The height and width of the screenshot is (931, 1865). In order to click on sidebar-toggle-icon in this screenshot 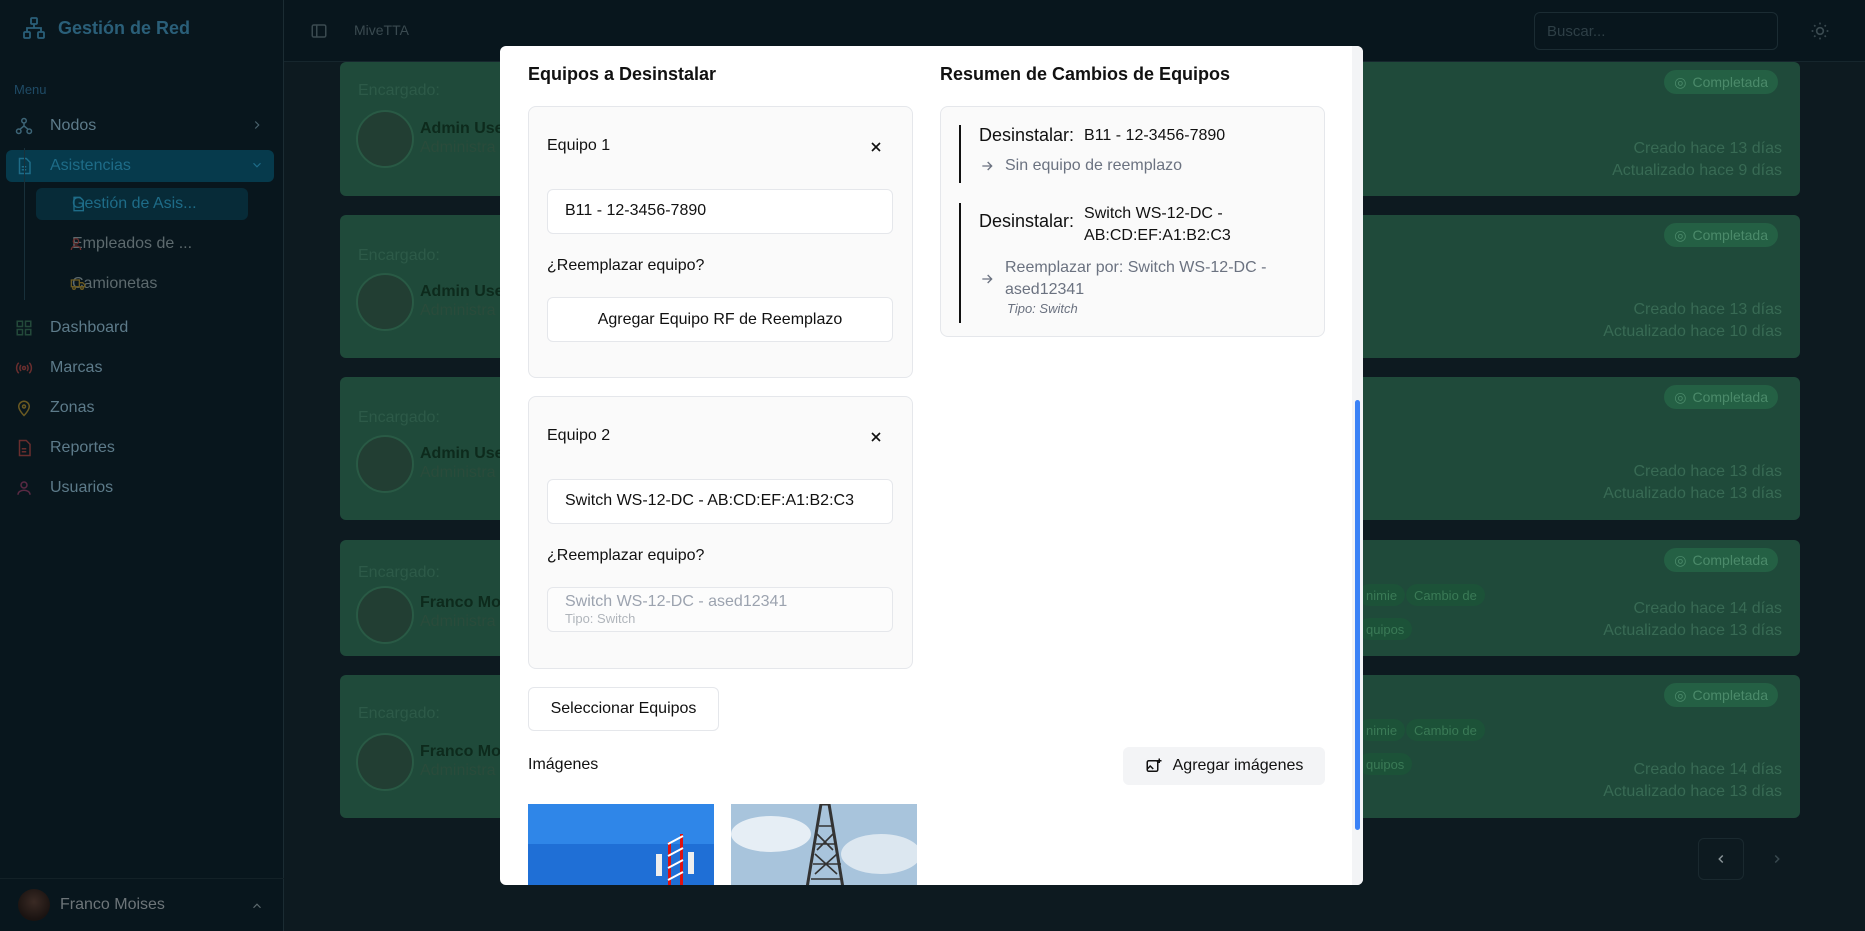, I will do `click(319, 31)`.